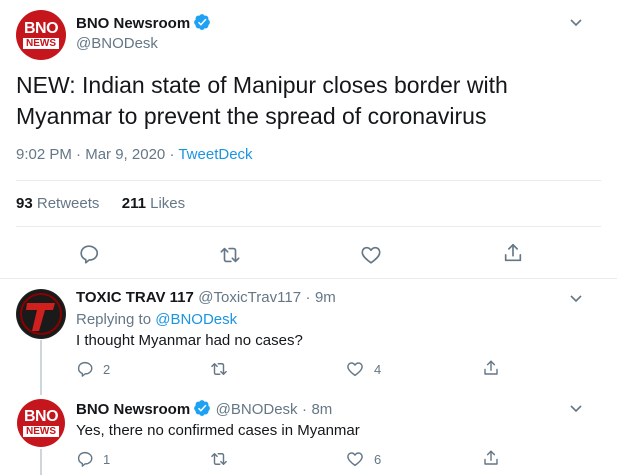  What do you see at coordinates (68, 203) in the screenshot?
I see `retweets-label: Retweets` at bounding box center [68, 203].